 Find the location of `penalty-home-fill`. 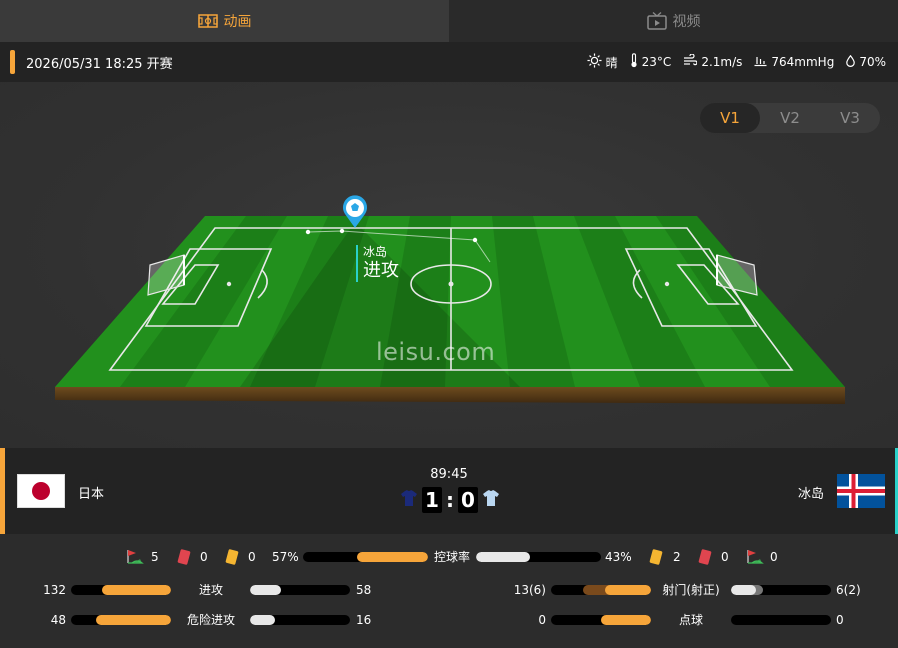

penalty-home-fill is located at coordinates (626, 620).